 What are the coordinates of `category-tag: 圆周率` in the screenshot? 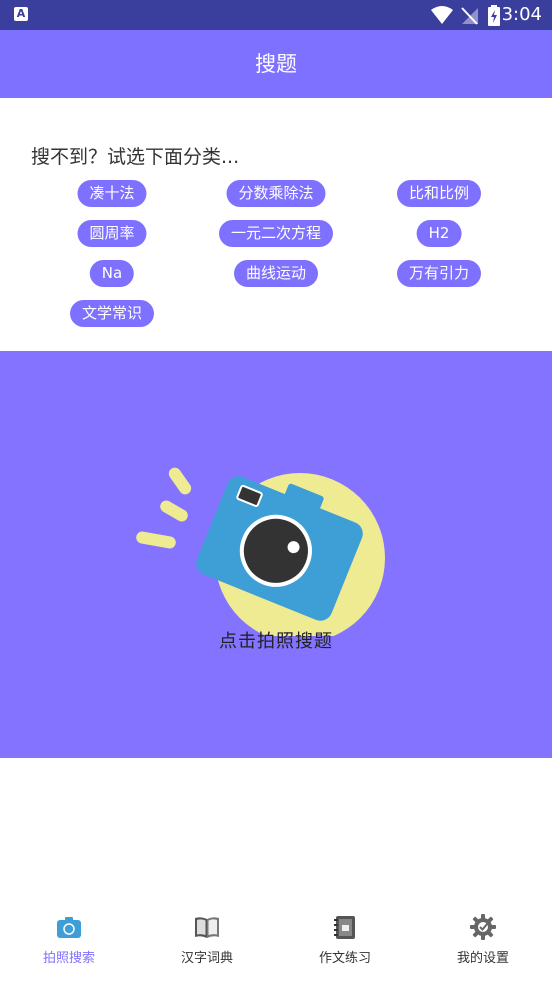 It's located at (112, 233).